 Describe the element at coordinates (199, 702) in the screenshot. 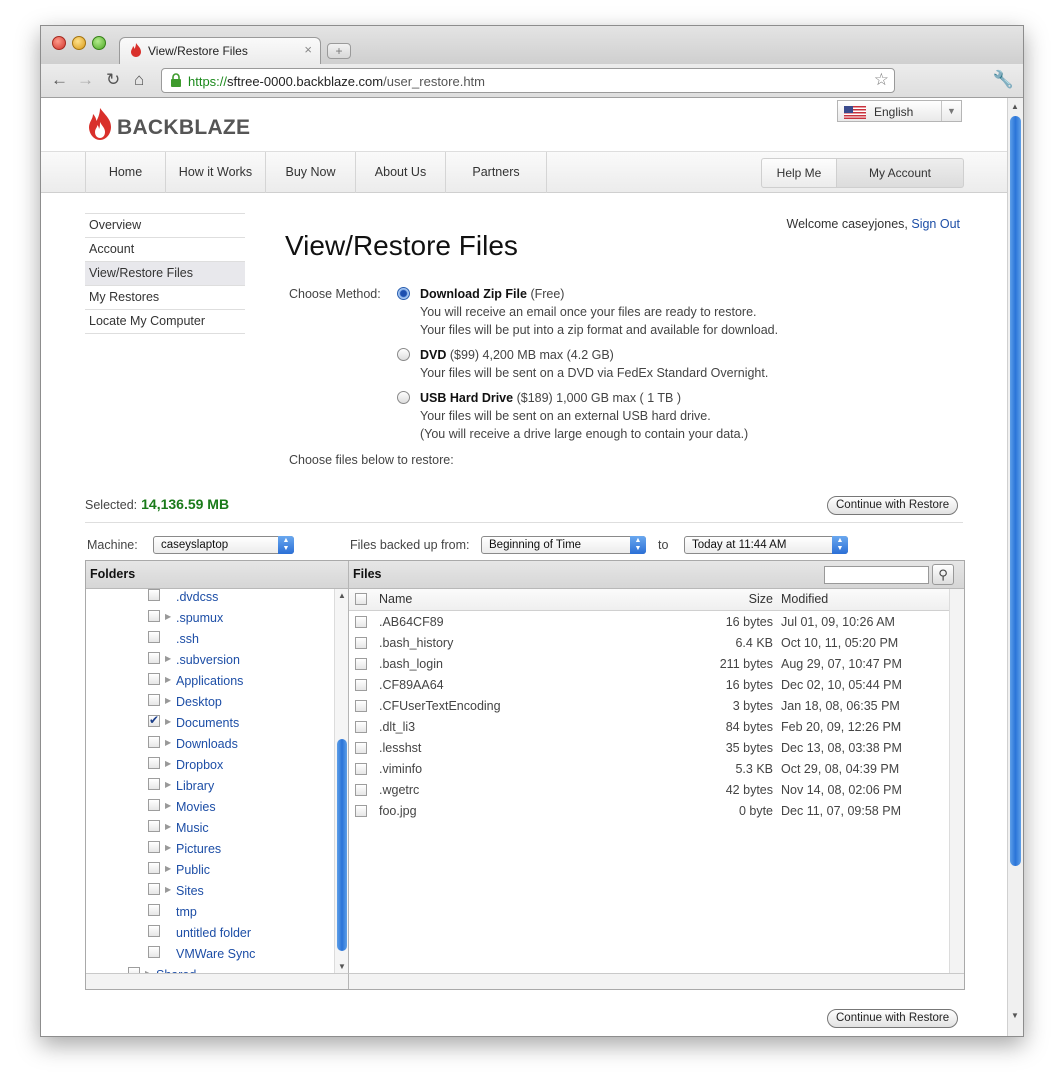

I see `folder-name: Desktop` at that location.